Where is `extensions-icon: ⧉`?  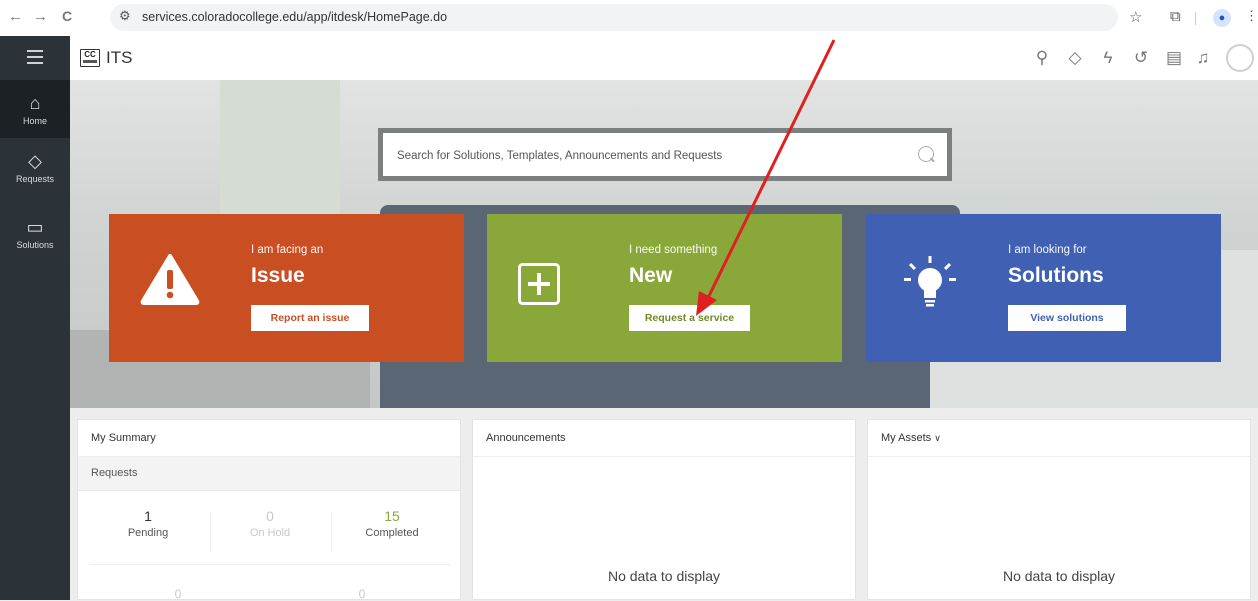
extensions-icon: ⧉ is located at coordinates (1175, 16).